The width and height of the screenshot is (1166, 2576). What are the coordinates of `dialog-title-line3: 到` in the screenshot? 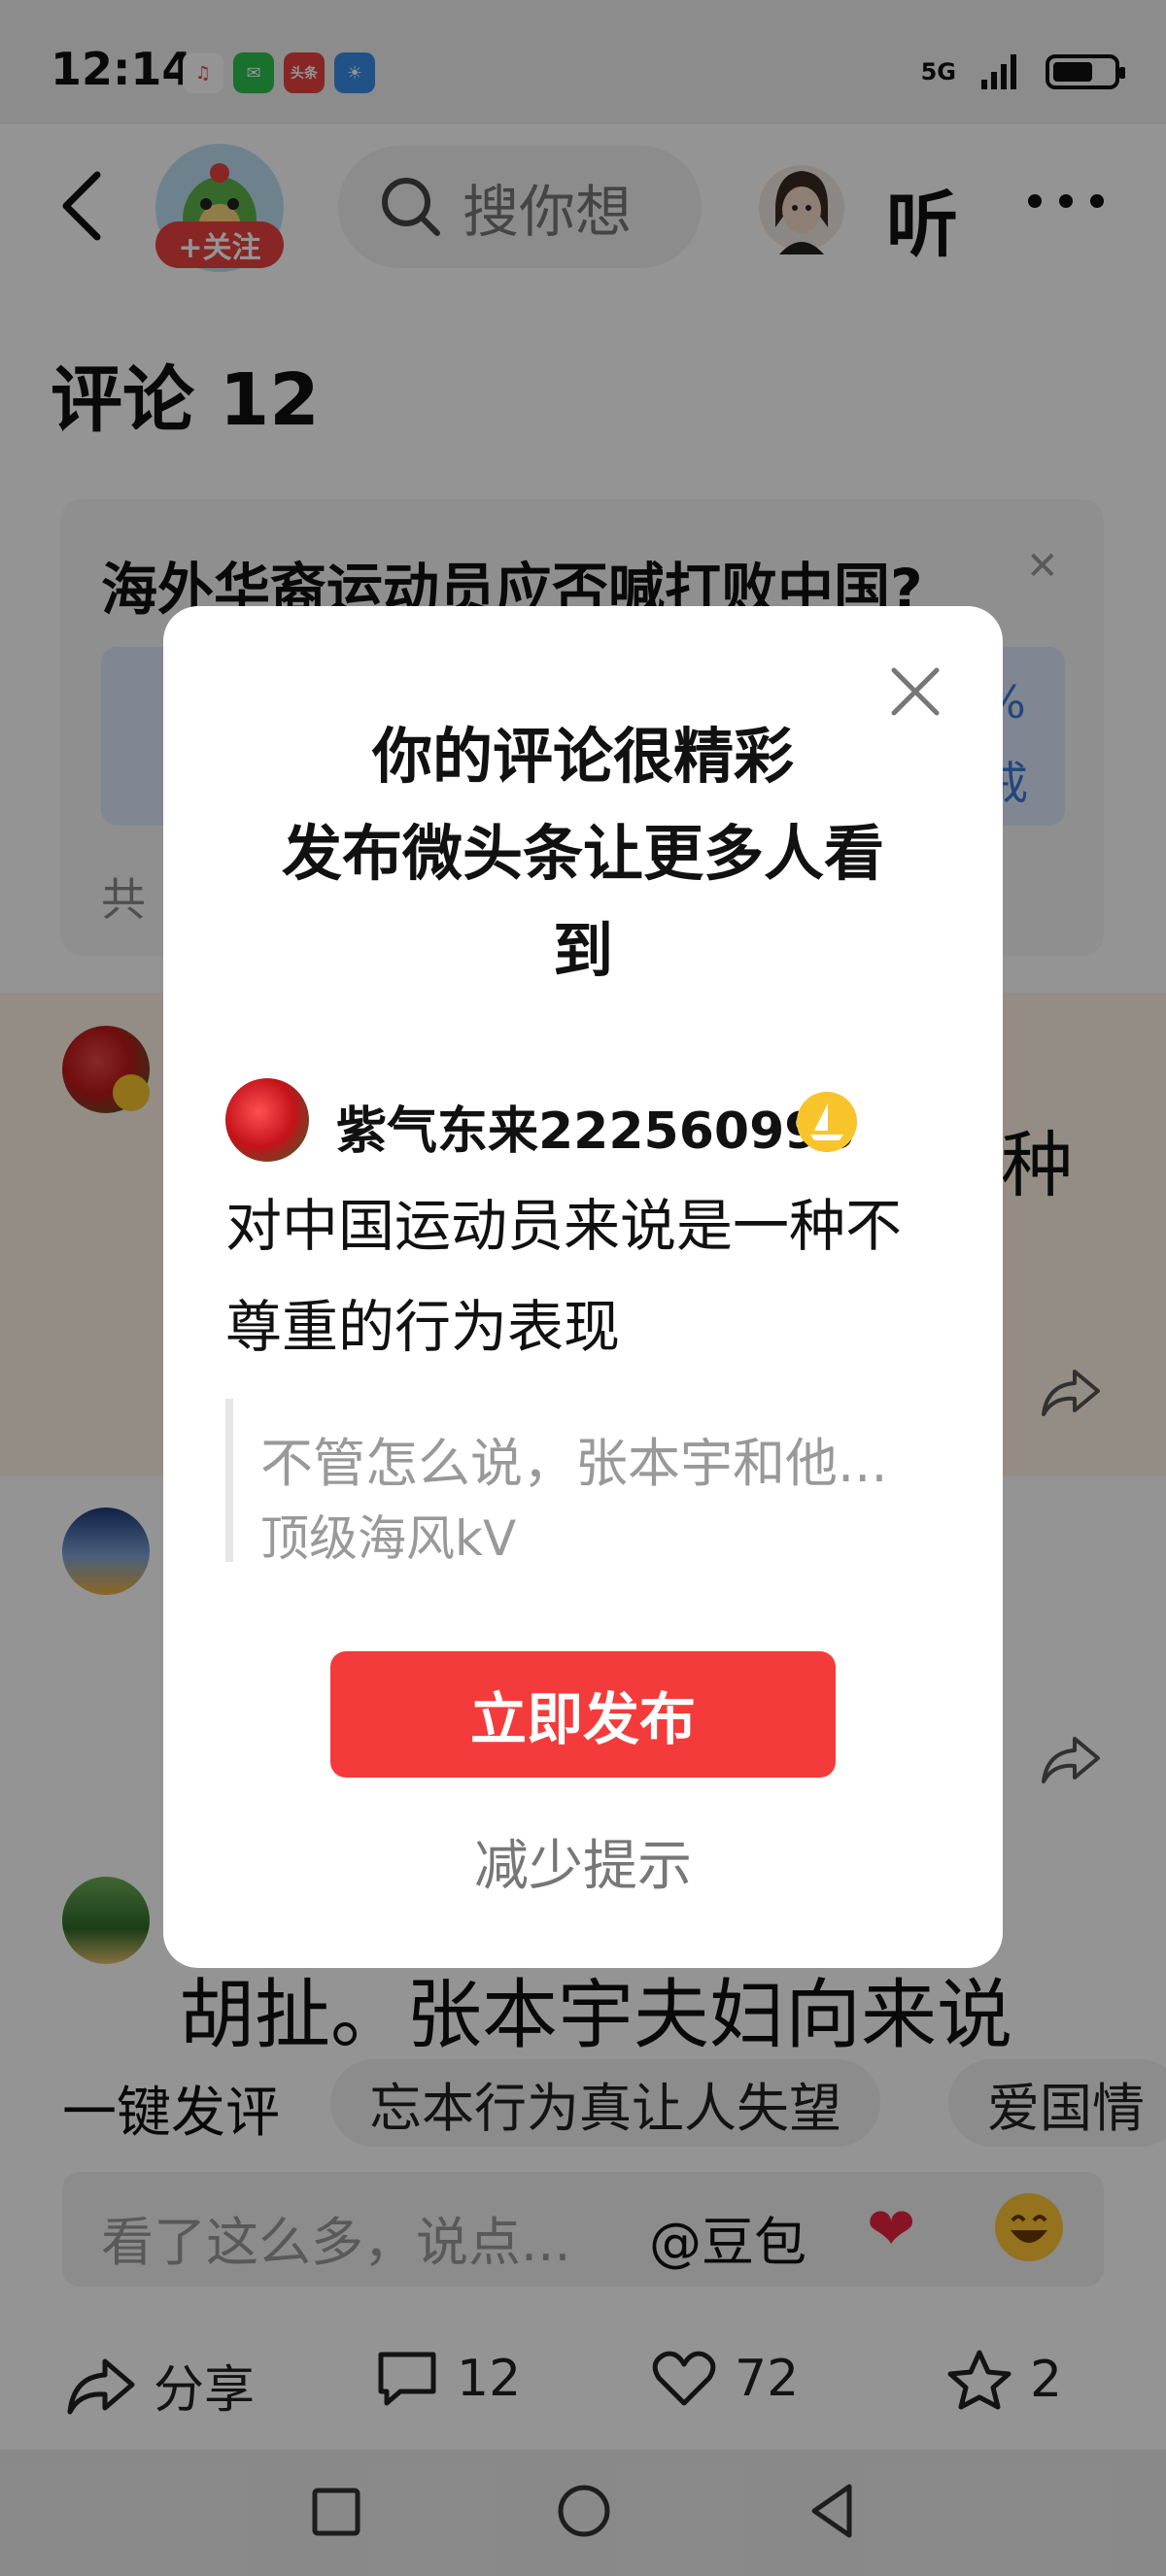 It's located at (582, 950).